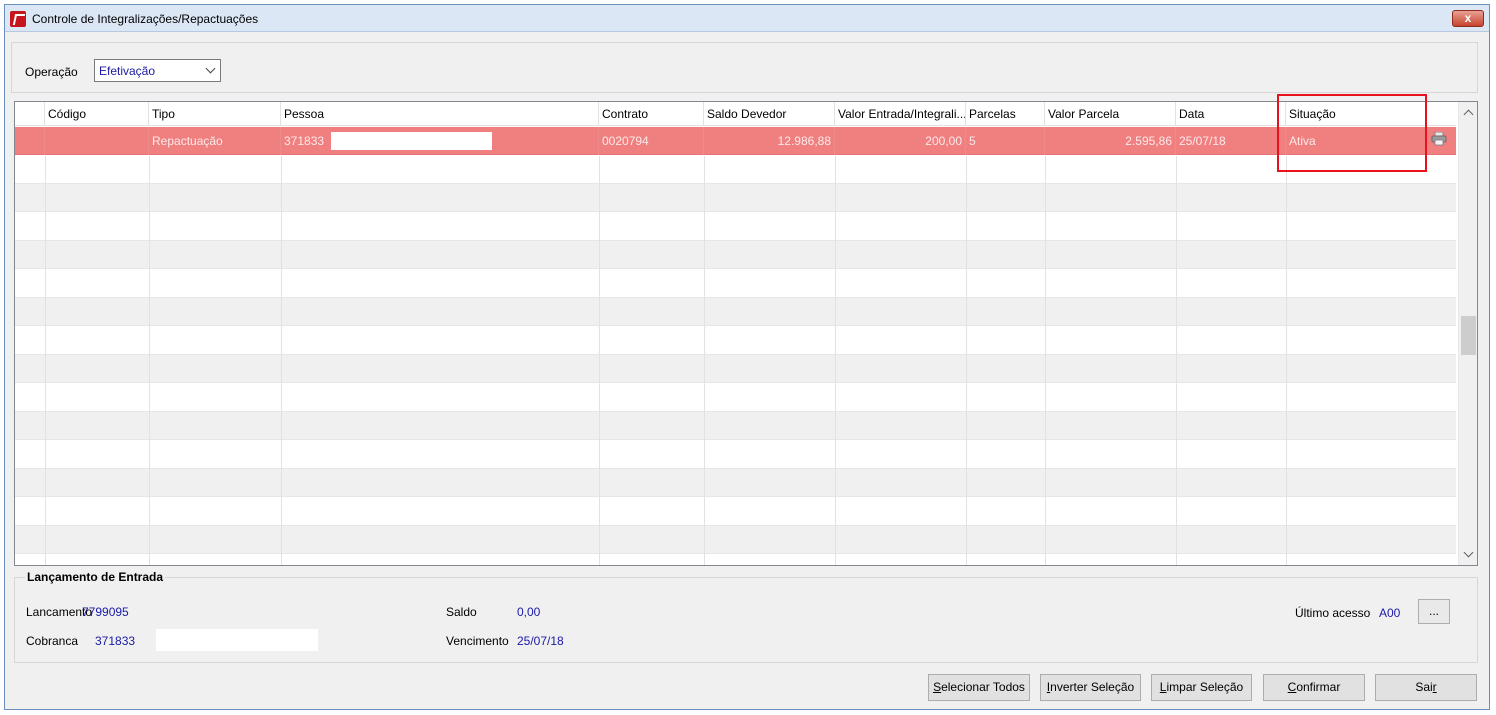 This screenshot has height=715, width=1496. I want to click on cell-pessoa-id: 371833, so click(304, 141).